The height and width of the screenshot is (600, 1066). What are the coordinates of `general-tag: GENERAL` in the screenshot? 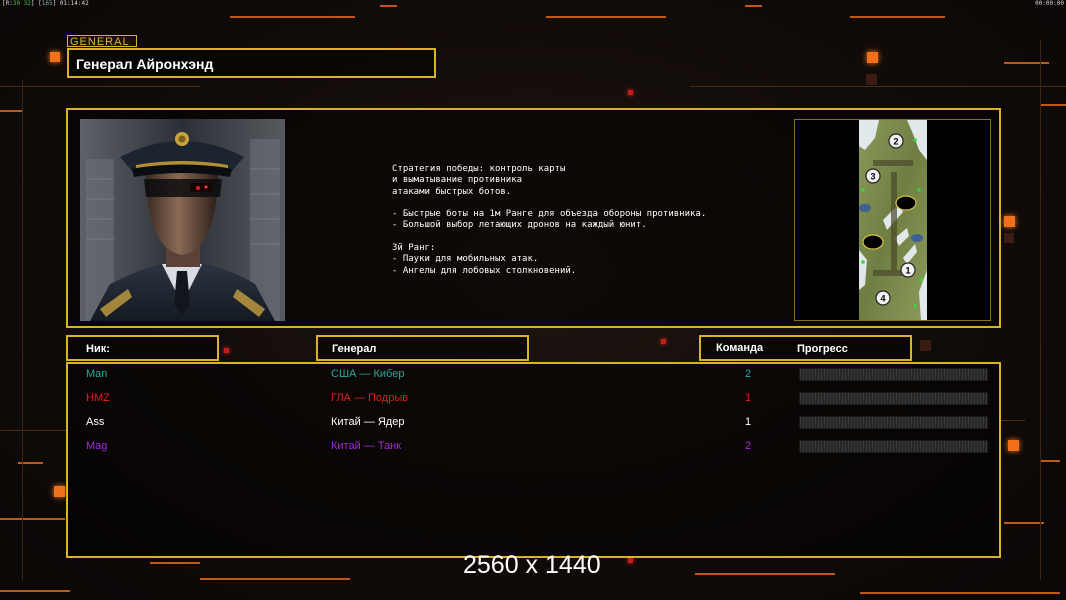 It's located at (102, 41).